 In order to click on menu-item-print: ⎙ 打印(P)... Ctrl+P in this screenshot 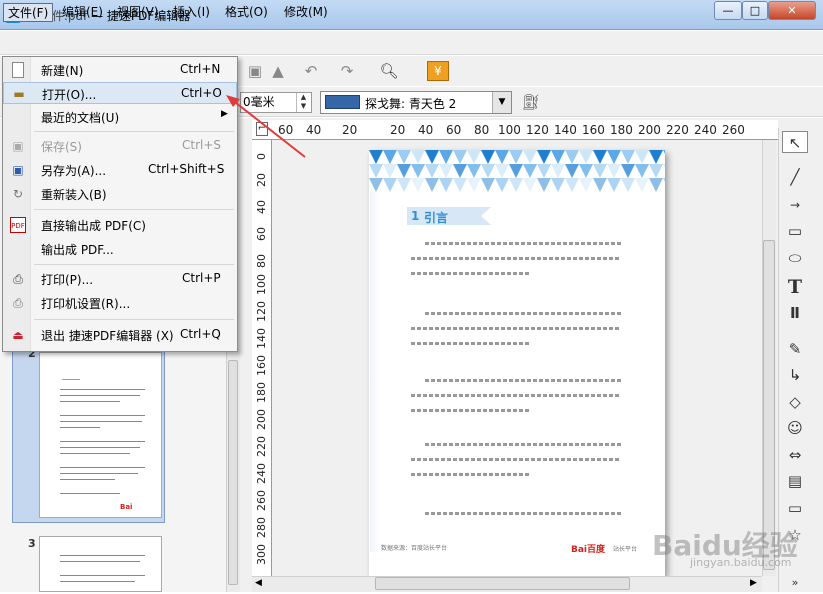, I will do `click(120, 279)`.